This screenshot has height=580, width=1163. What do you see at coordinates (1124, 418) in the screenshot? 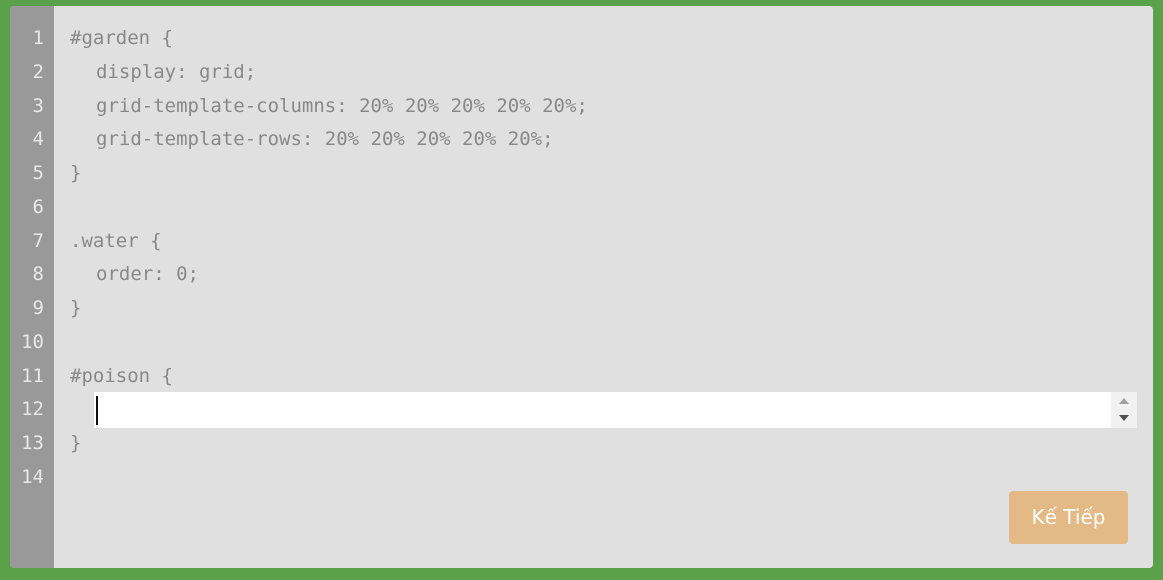
I see `scroll-down-icon` at bounding box center [1124, 418].